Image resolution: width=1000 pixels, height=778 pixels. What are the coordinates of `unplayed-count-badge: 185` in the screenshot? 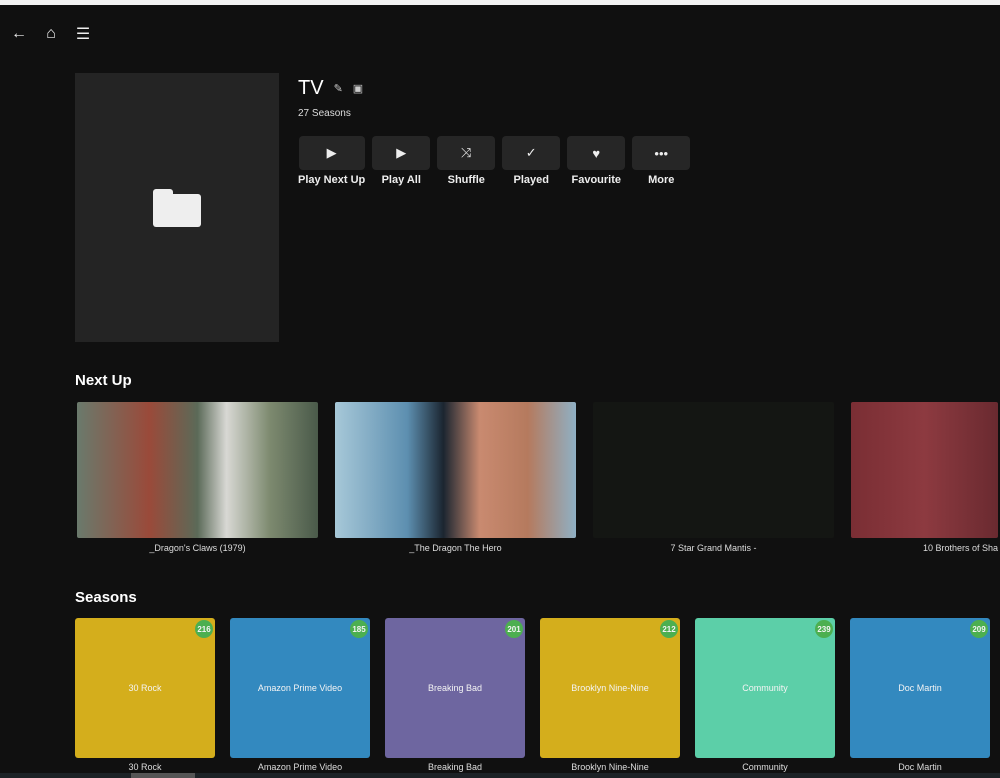 It's located at (359, 629).